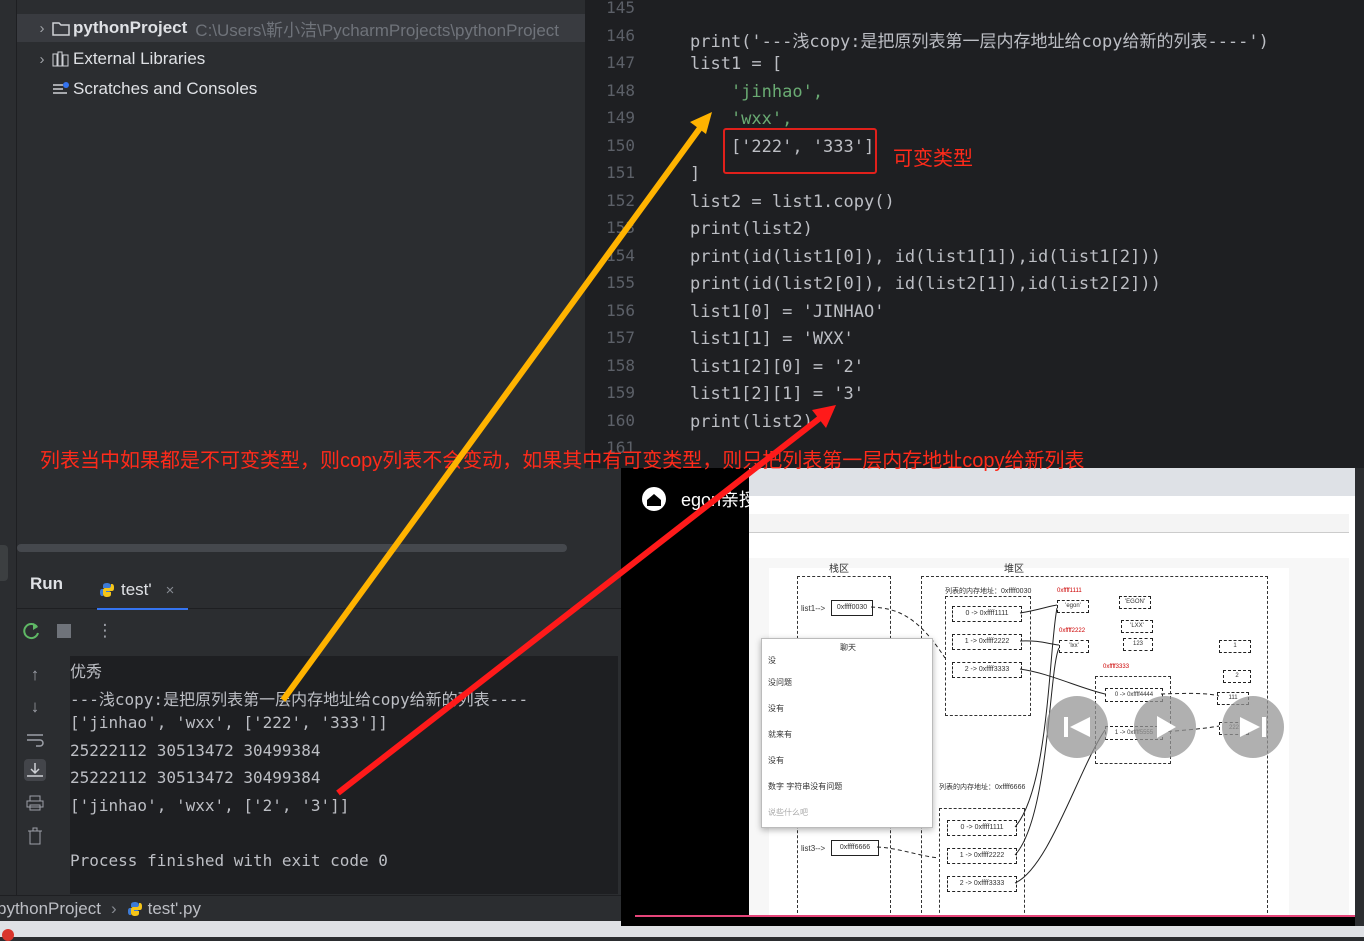 This screenshot has width=1364, height=941. What do you see at coordinates (35, 740) in the screenshot?
I see `soft-wrap-icon` at bounding box center [35, 740].